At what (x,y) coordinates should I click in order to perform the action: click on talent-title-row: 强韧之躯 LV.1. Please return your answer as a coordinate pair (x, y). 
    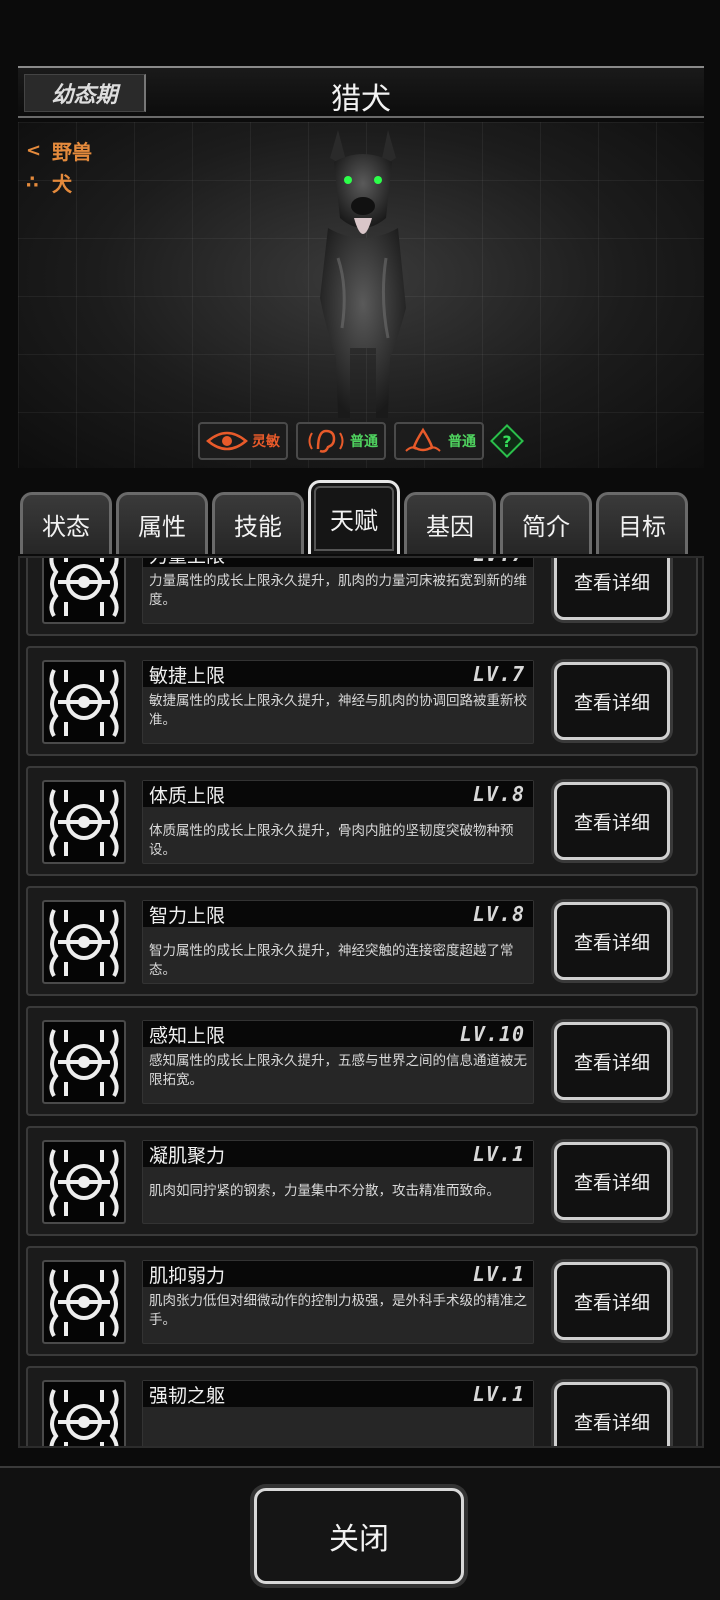
    Looking at the image, I should click on (338, 1394).